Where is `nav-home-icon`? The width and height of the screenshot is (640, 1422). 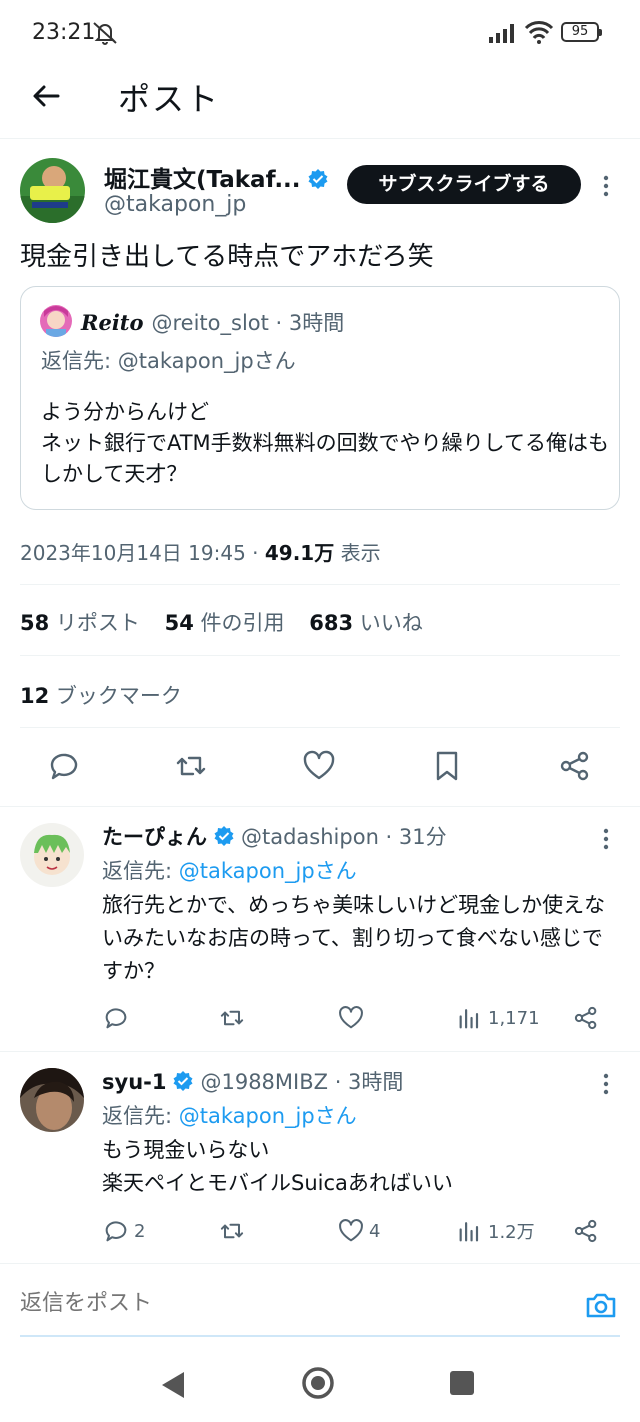
nav-home-icon is located at coordinates (318, 1383).